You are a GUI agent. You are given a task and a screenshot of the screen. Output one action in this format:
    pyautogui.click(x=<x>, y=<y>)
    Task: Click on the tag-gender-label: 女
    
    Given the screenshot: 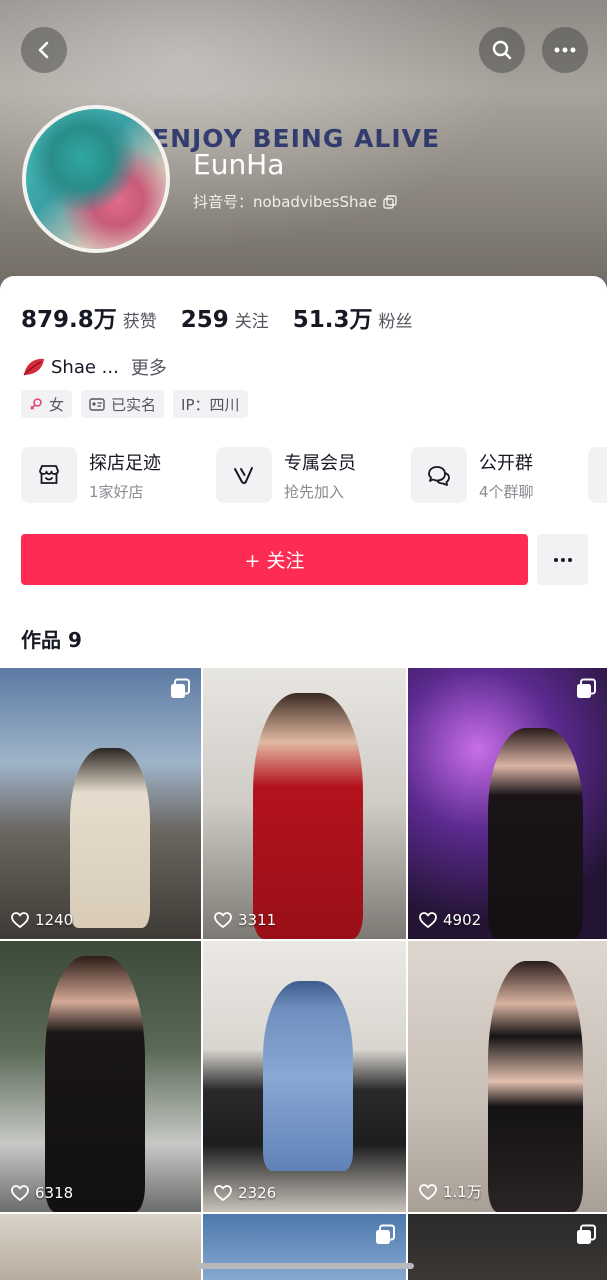 What is the action you would take?
    pyautogui.click(x=57, y=404)
    